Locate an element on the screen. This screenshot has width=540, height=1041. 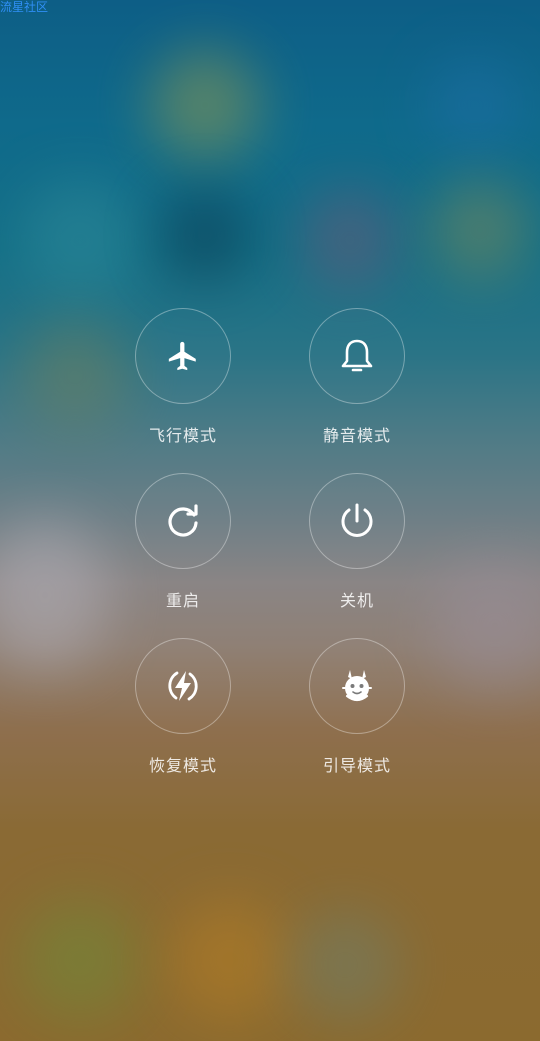
silent-mode-button is located at coordinates (357, 356).